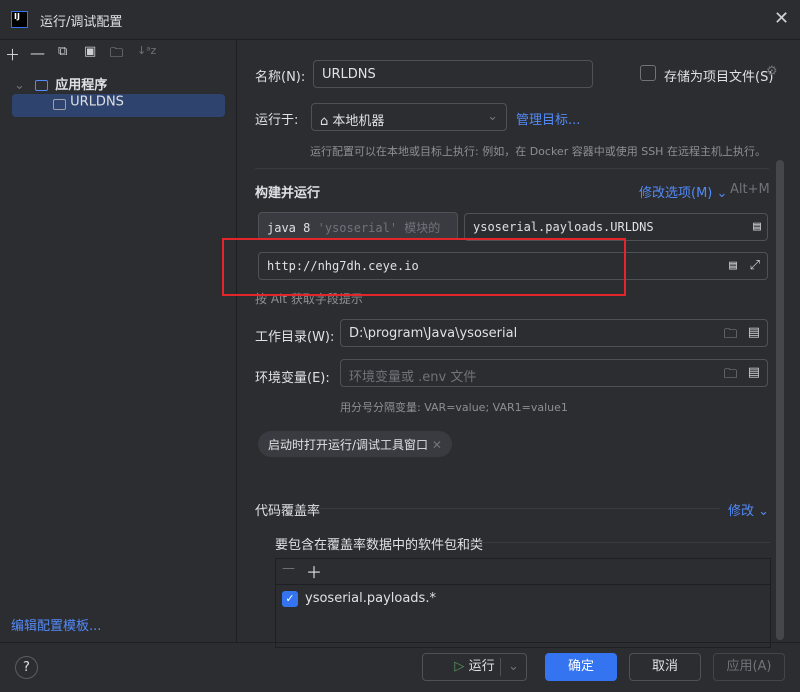  Describe the element at coordinates (400, 20) in the screenshot. I see `title-bar: IJ 运行/调试配置 ✕` at that location.